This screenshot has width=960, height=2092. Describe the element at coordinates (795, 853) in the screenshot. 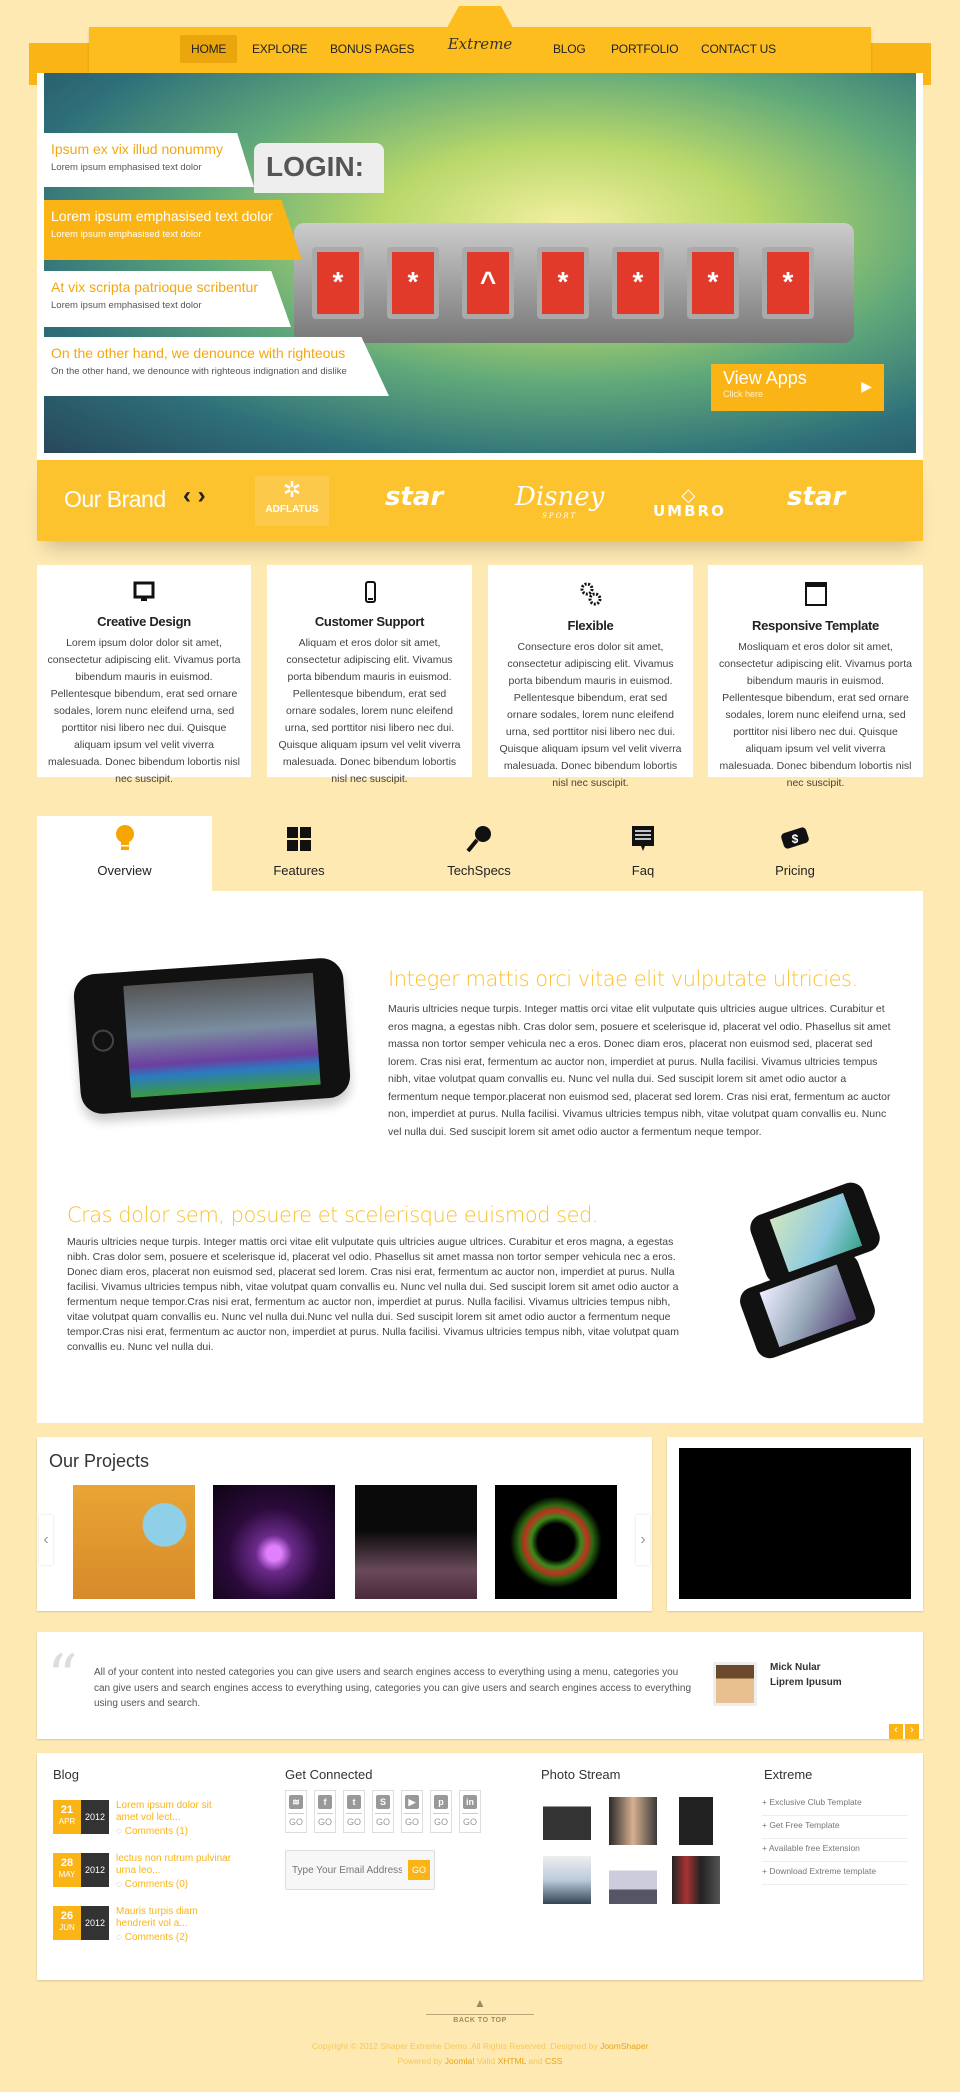

I see `tab-pricing: $ Pricing` at that location.